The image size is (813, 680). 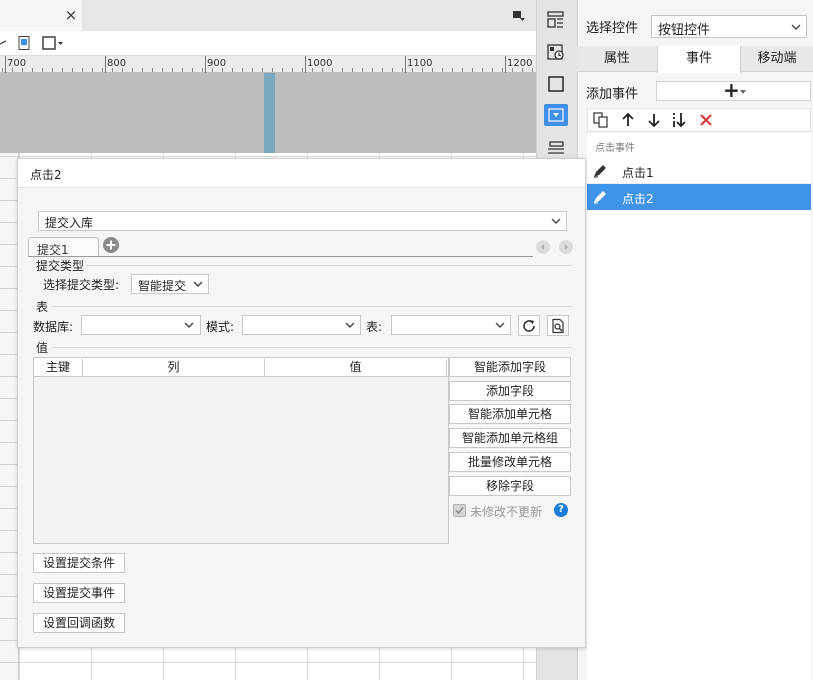 I want to click on batch-modify-cells-button: 批量修改单元格, so click(x=510, y=462).